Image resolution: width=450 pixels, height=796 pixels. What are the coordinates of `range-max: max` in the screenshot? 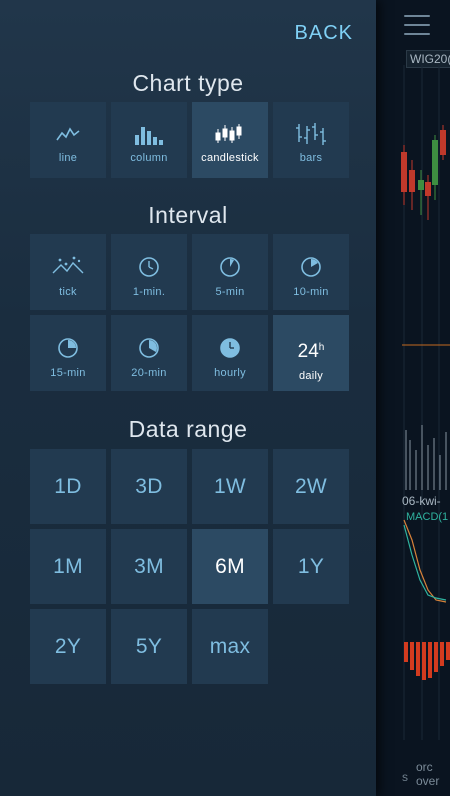 It's located at (230, 646).